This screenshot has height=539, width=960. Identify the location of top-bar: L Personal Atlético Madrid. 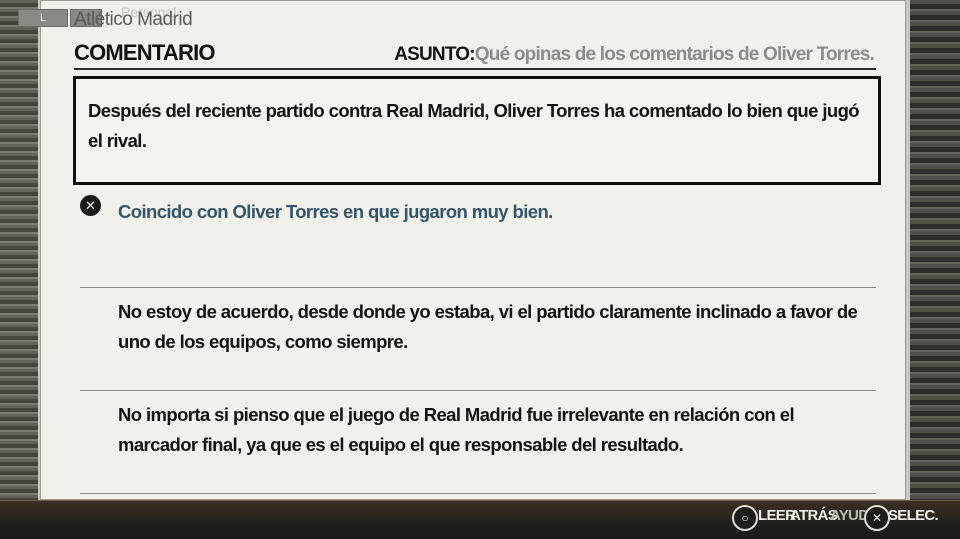
(480, 15).